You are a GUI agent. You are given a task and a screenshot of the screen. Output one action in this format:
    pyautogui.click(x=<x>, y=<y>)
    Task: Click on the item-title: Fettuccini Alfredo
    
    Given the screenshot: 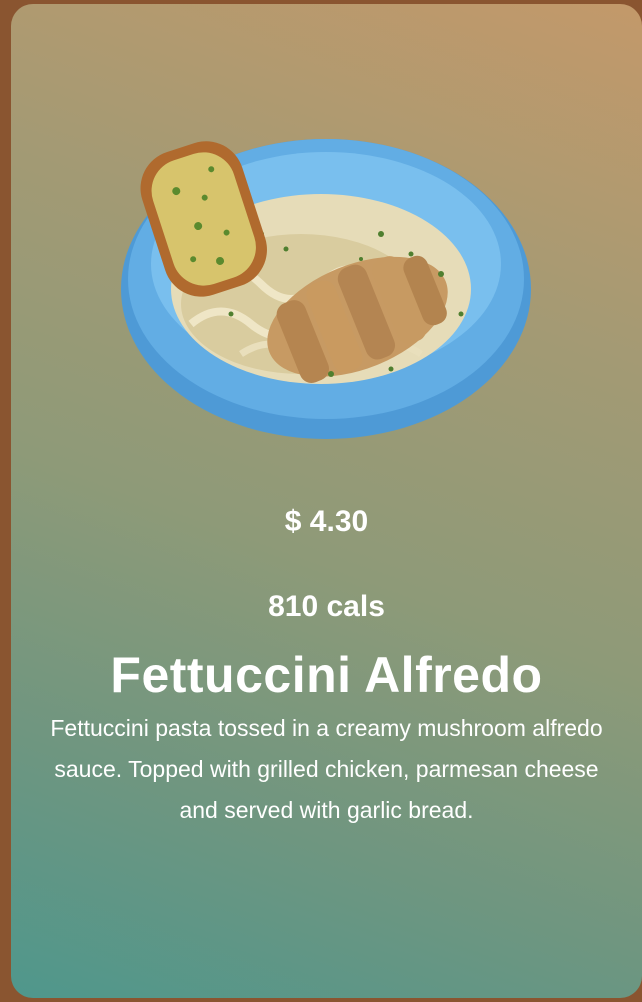 What is the action you would take?
    pyautogui.click(x=326, y=675)
    